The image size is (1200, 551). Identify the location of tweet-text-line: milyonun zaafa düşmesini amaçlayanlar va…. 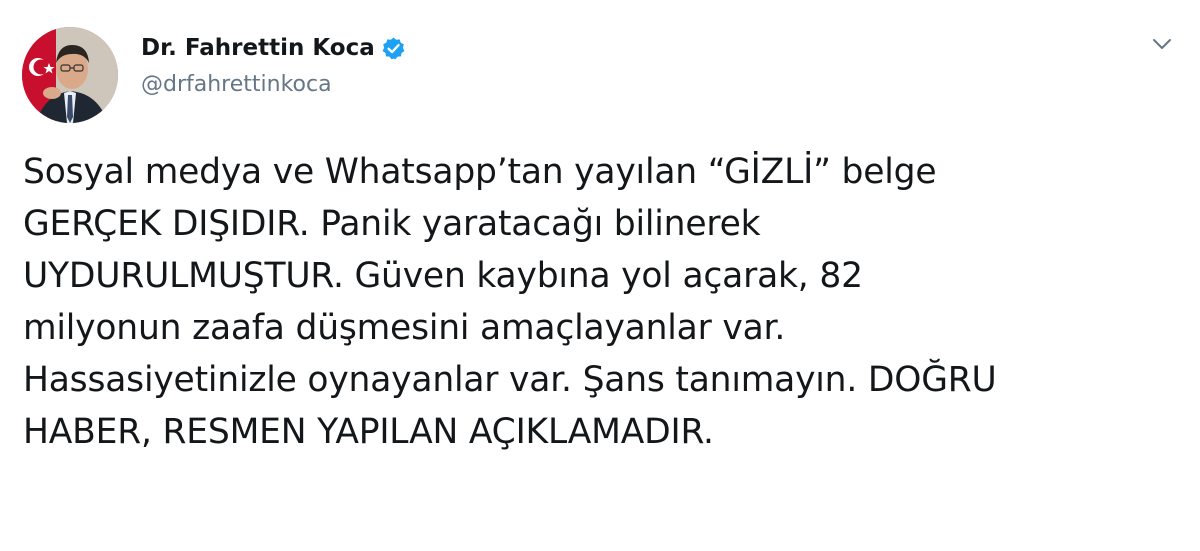
(404, 328).